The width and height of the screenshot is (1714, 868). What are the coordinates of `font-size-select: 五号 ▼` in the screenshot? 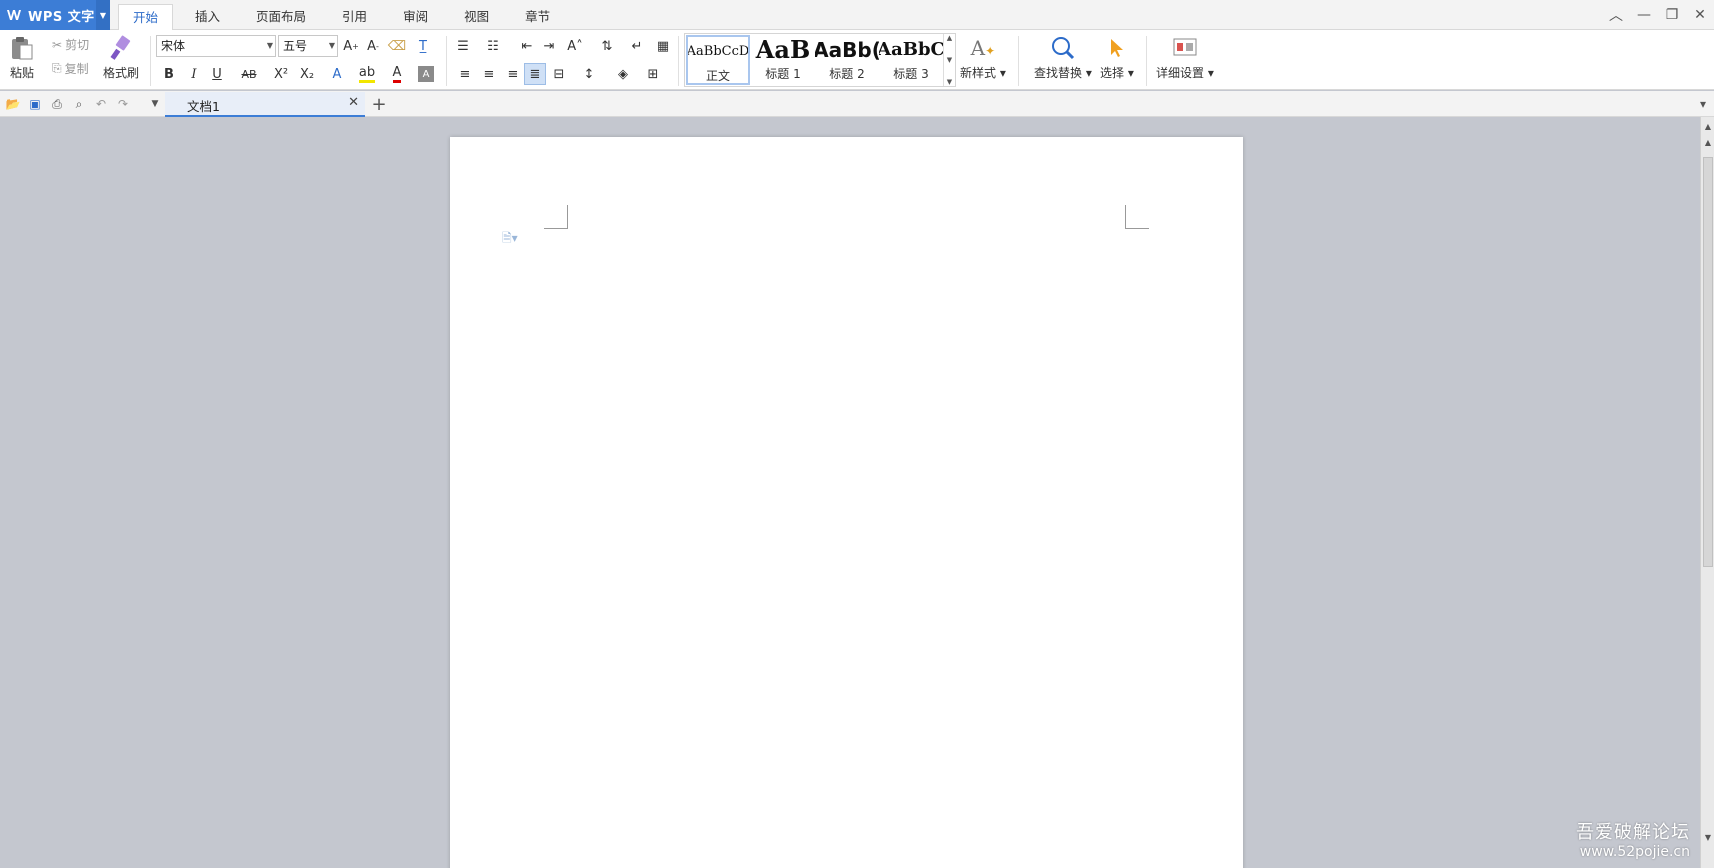 It's located at (308, 46).